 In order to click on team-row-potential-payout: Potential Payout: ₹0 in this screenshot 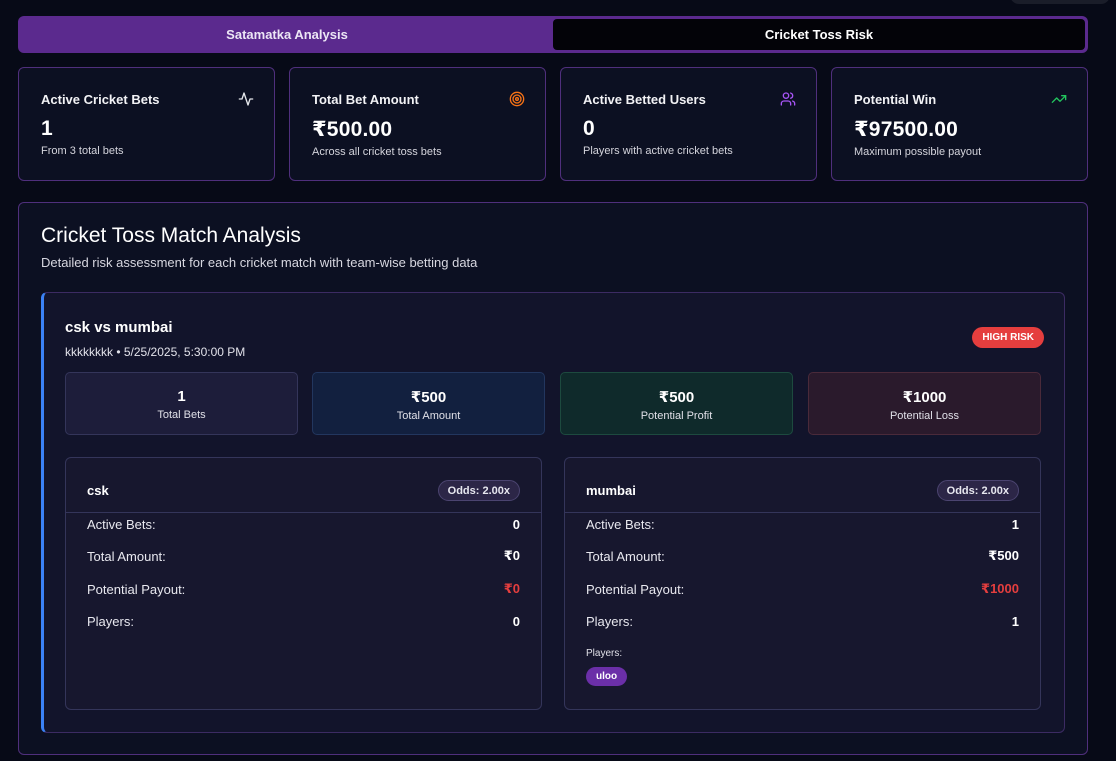, I will do `click(303, 589)`.